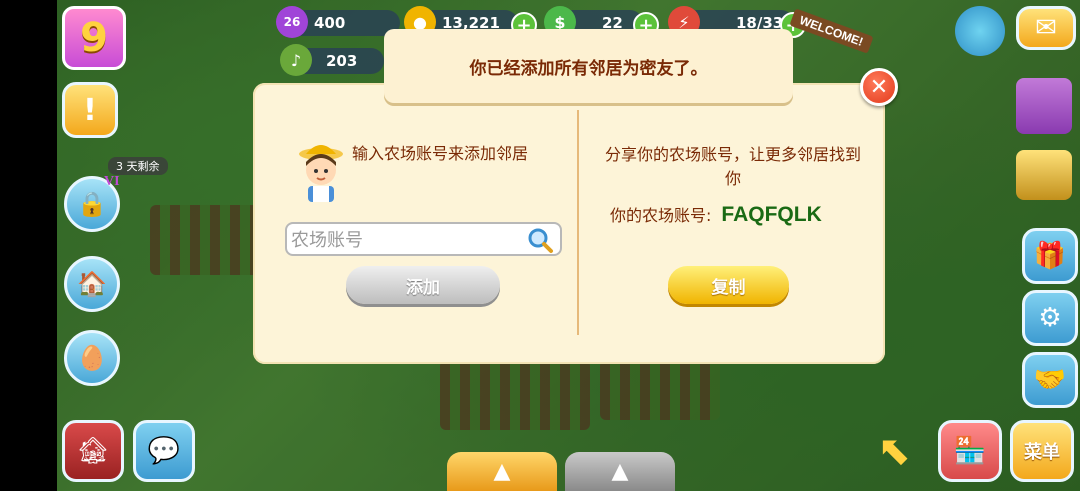  I want to click on level-badge: 9, so click(94, 38).